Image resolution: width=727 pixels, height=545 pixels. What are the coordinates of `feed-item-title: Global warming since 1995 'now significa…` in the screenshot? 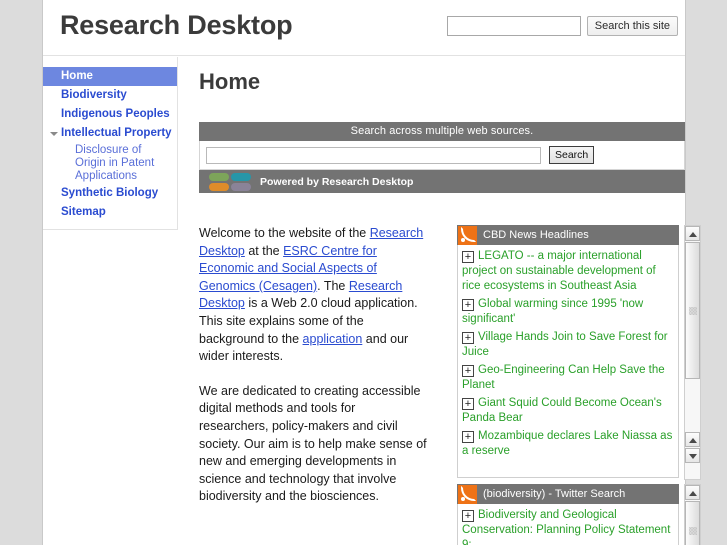 It's located at (553, 311).